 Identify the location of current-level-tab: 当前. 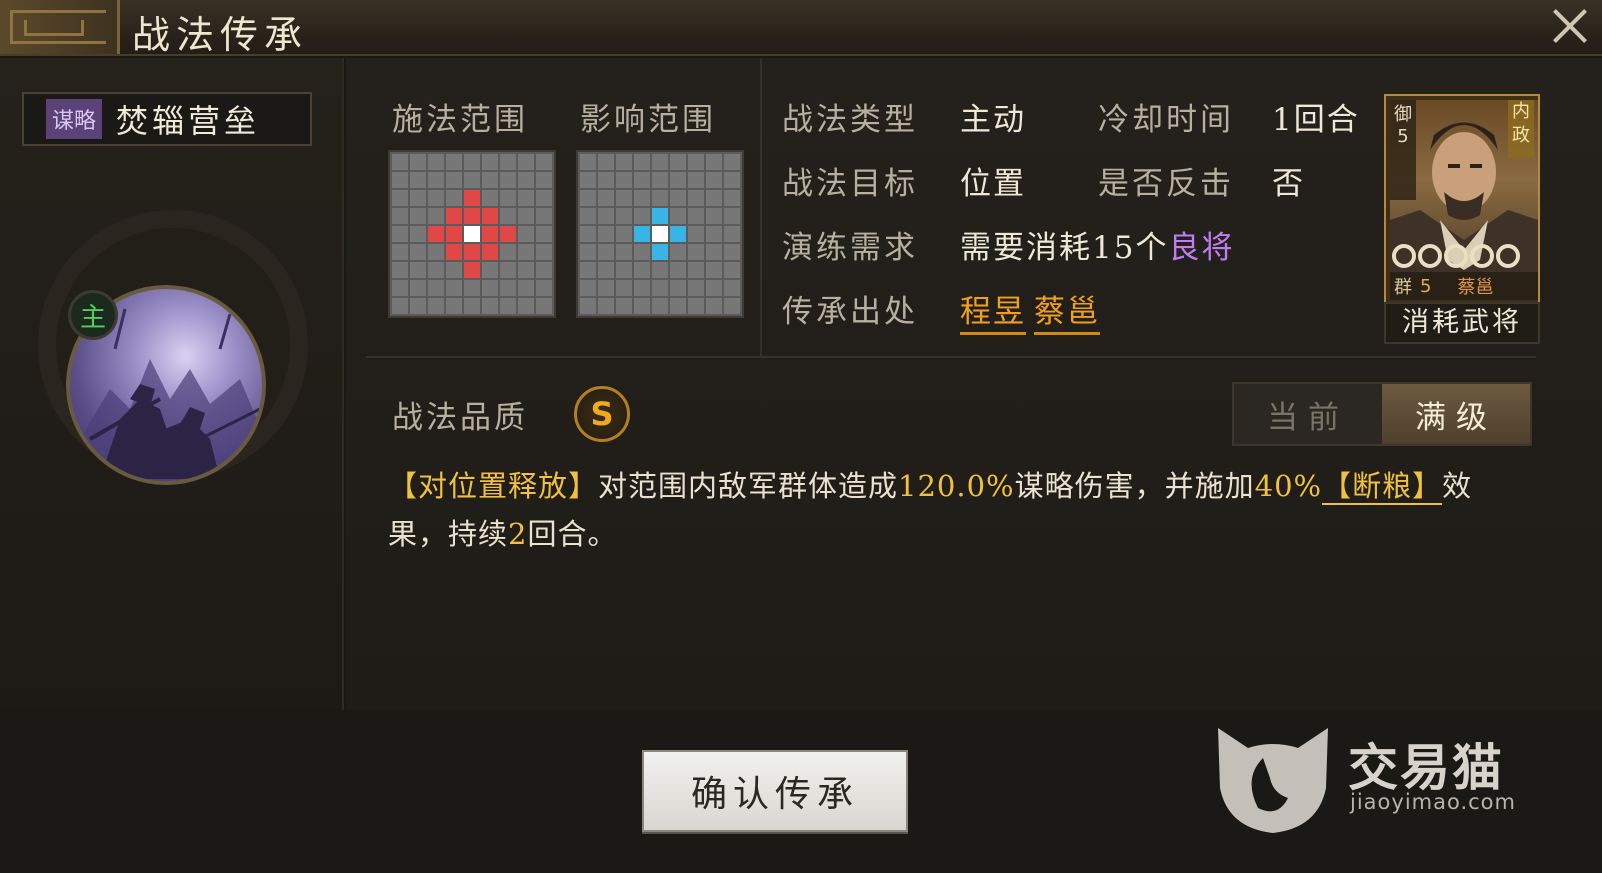
(1308, 414).